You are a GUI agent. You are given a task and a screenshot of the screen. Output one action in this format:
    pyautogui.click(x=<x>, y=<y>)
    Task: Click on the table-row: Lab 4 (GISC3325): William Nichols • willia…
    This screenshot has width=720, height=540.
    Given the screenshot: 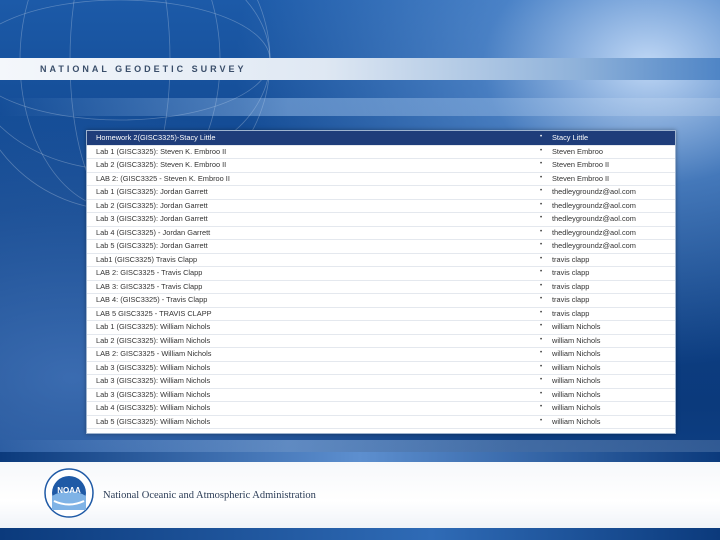 What is the action you would take?
    pyautogui.click(x=381, y=408)
    